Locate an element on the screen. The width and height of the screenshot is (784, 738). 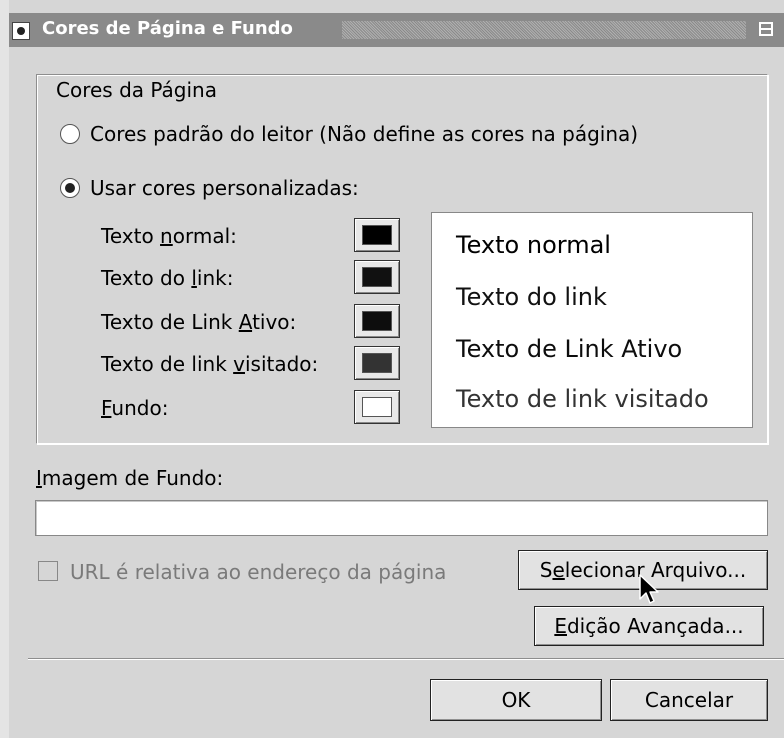
label-visited-link-text: Texto de link visitado: is located at coordinates (209, 364).